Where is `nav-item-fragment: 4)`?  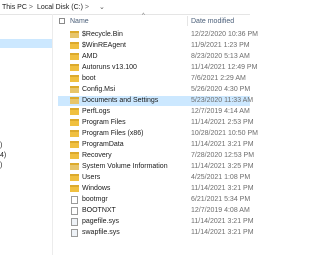
nav-item-fragment: 4) is located at coordinates (3, 155).